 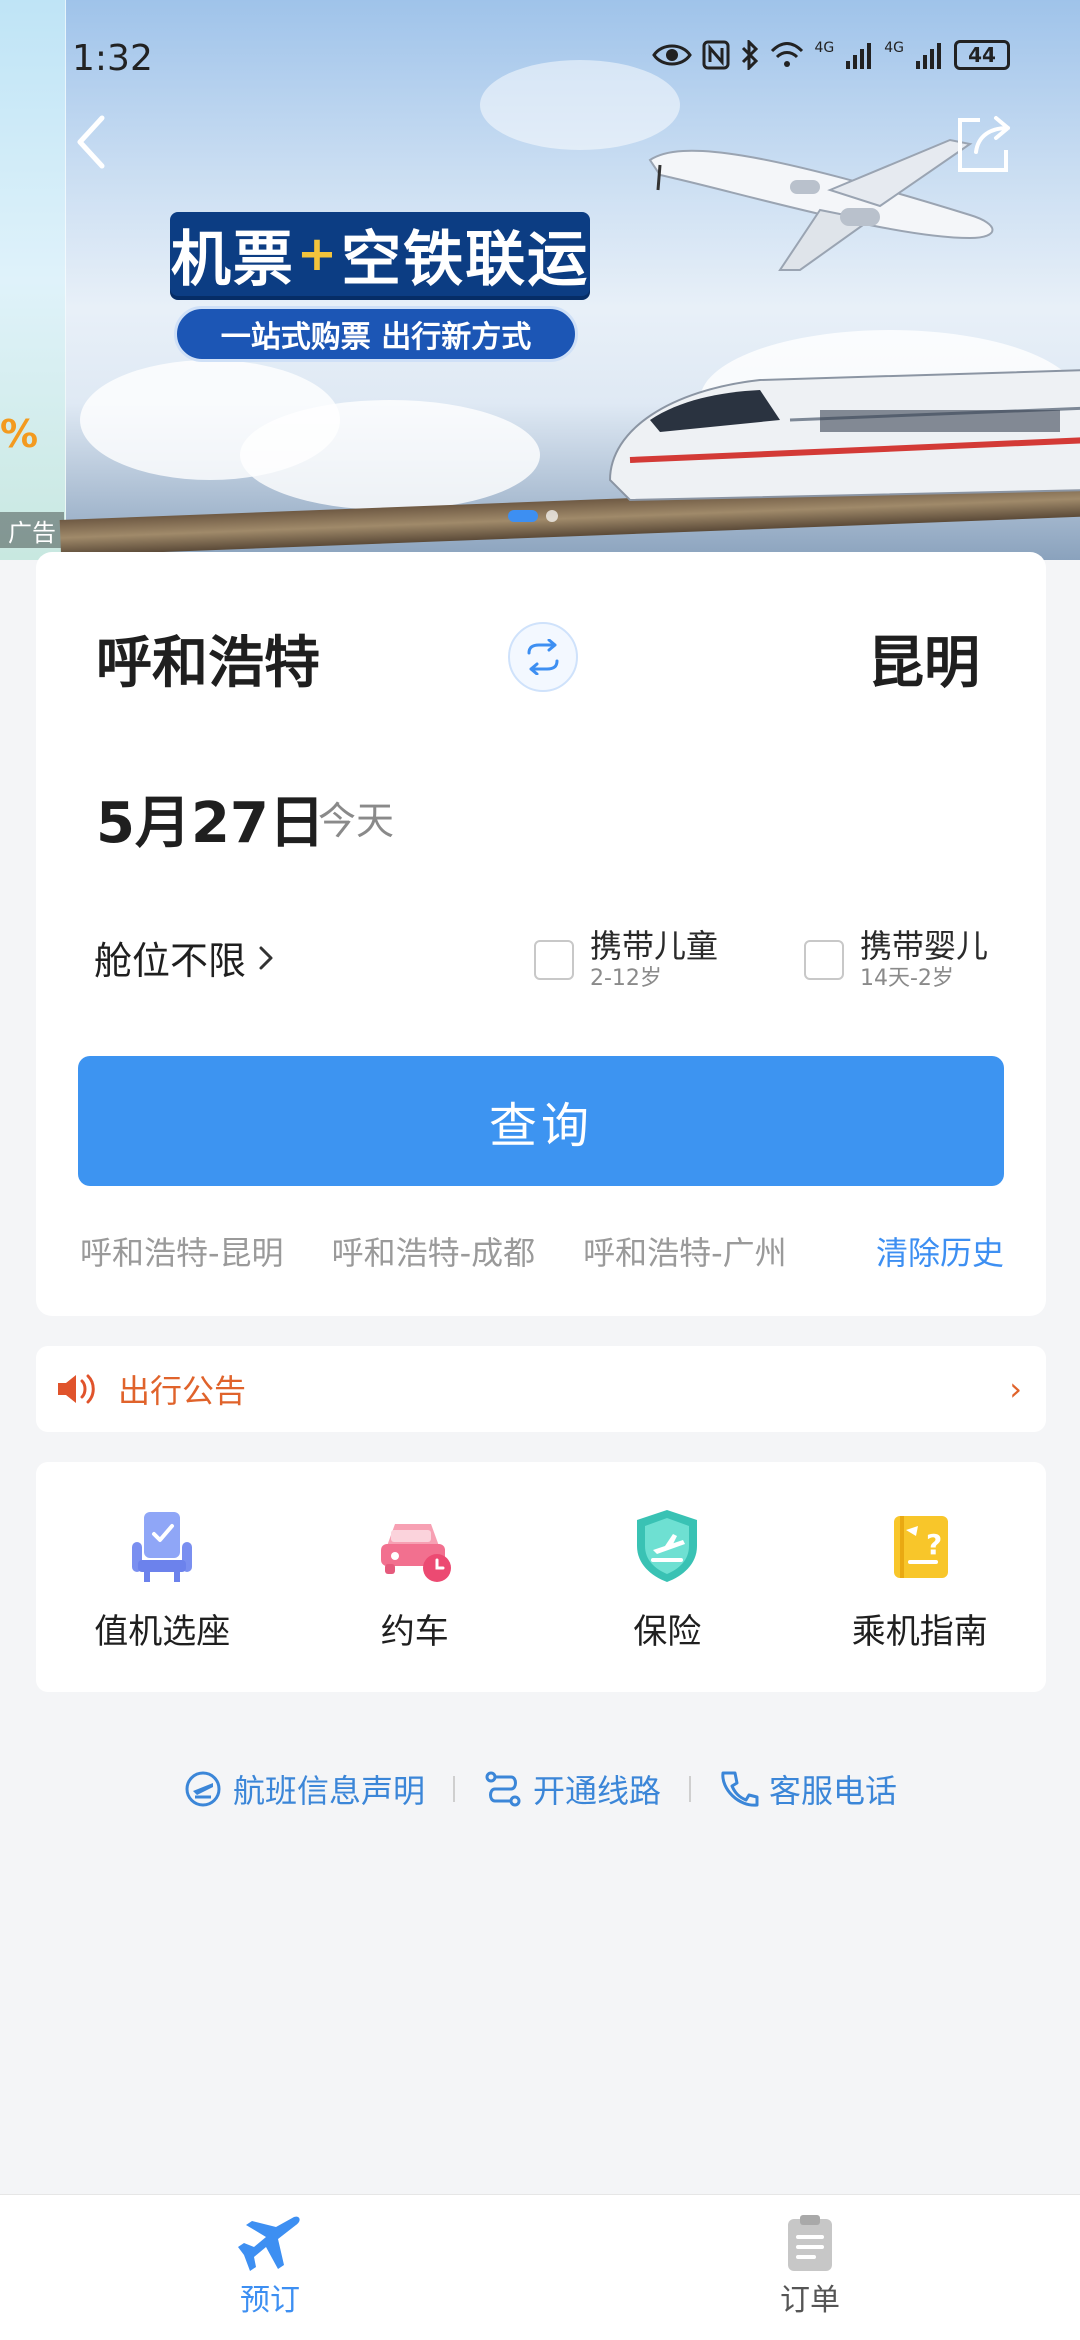 What do you see at coordinates (328, 1791) in the screenshot?
I see `flight-info-label: 航班信息声明` at bounding box center [328, 1791].